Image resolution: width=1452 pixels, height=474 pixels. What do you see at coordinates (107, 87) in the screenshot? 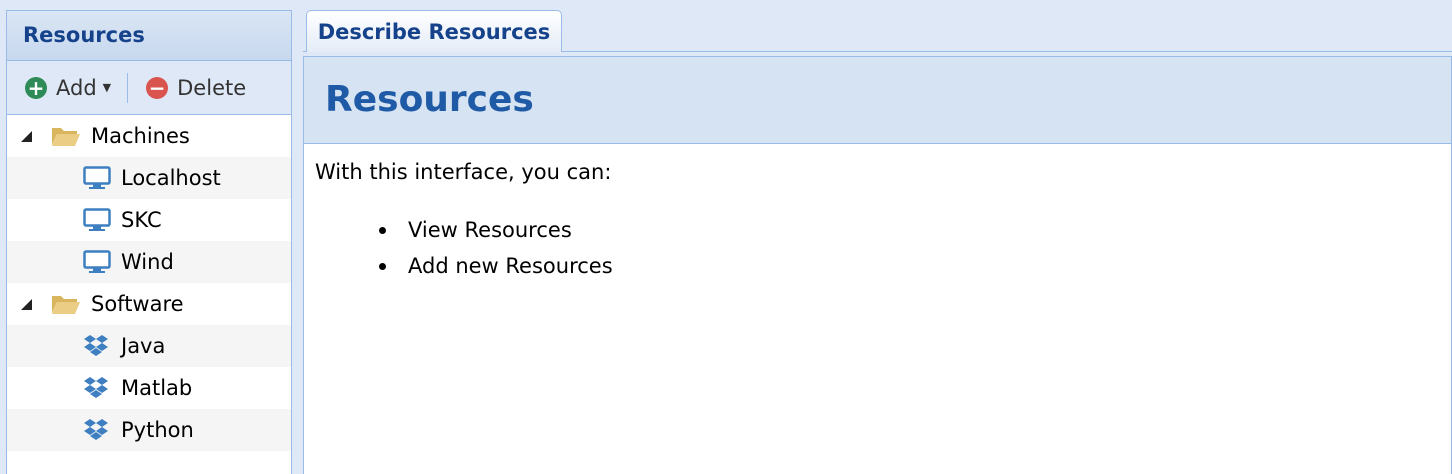
I see `caret-down-icon: ▼` at bounding box center [107, 87].